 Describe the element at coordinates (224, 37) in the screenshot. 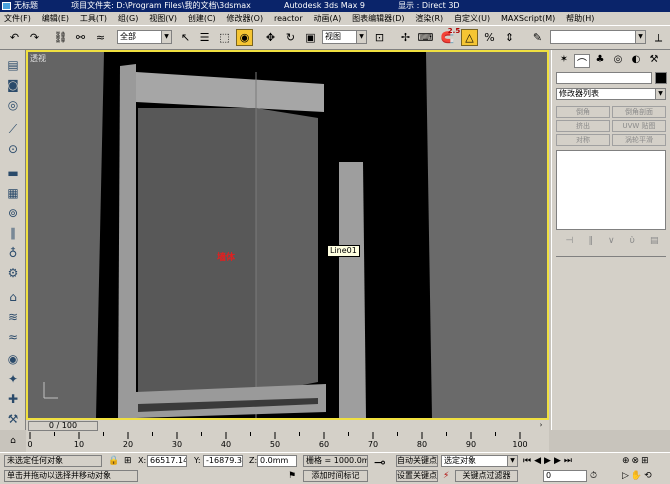

I see `rect-selection-icon: ⬚` at that location.